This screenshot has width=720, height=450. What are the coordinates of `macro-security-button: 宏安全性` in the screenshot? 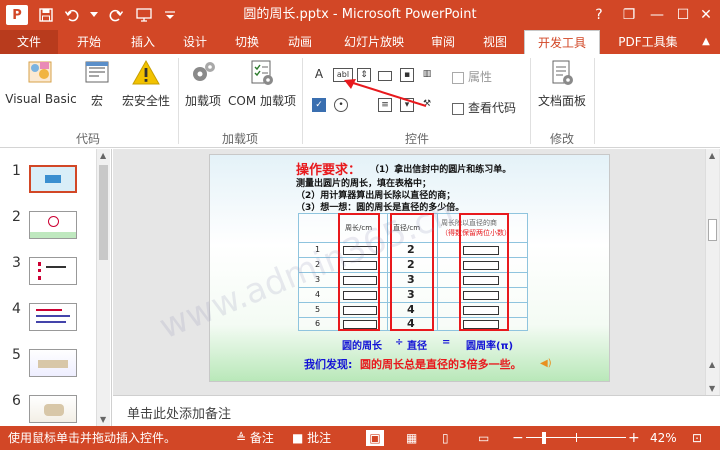 It's located at (146, 83).